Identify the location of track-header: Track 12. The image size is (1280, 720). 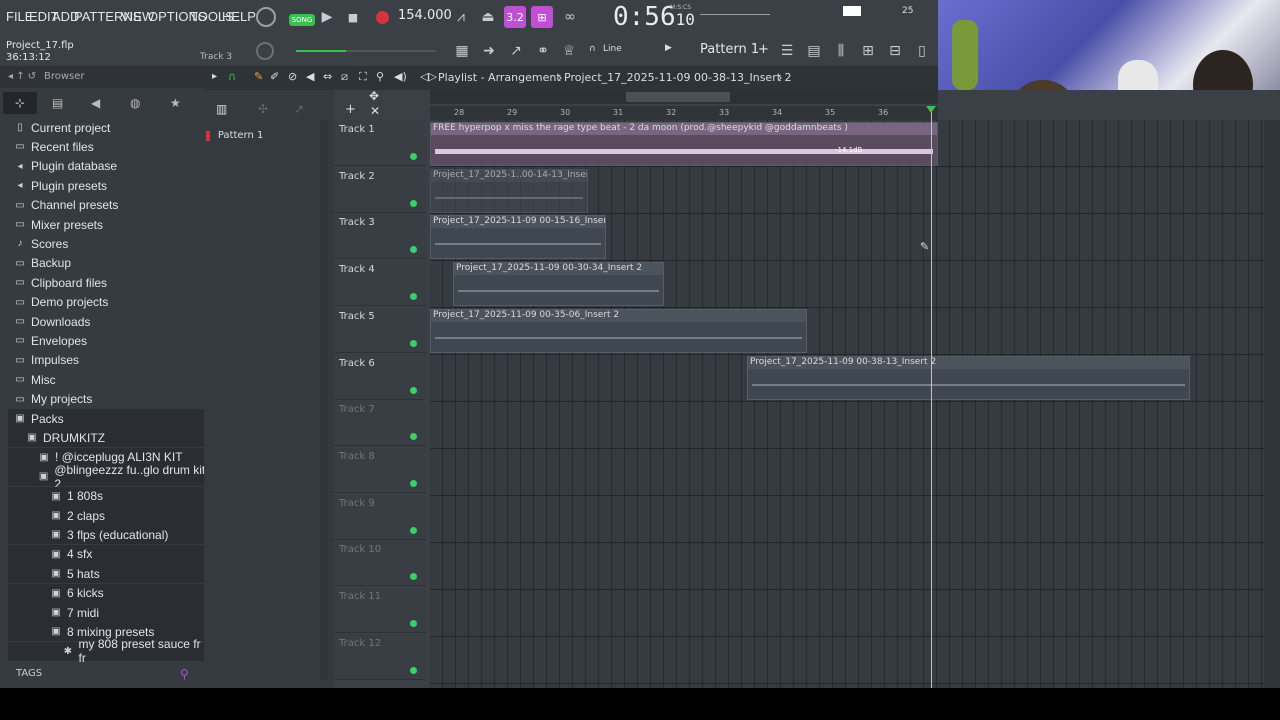
(380, 656).